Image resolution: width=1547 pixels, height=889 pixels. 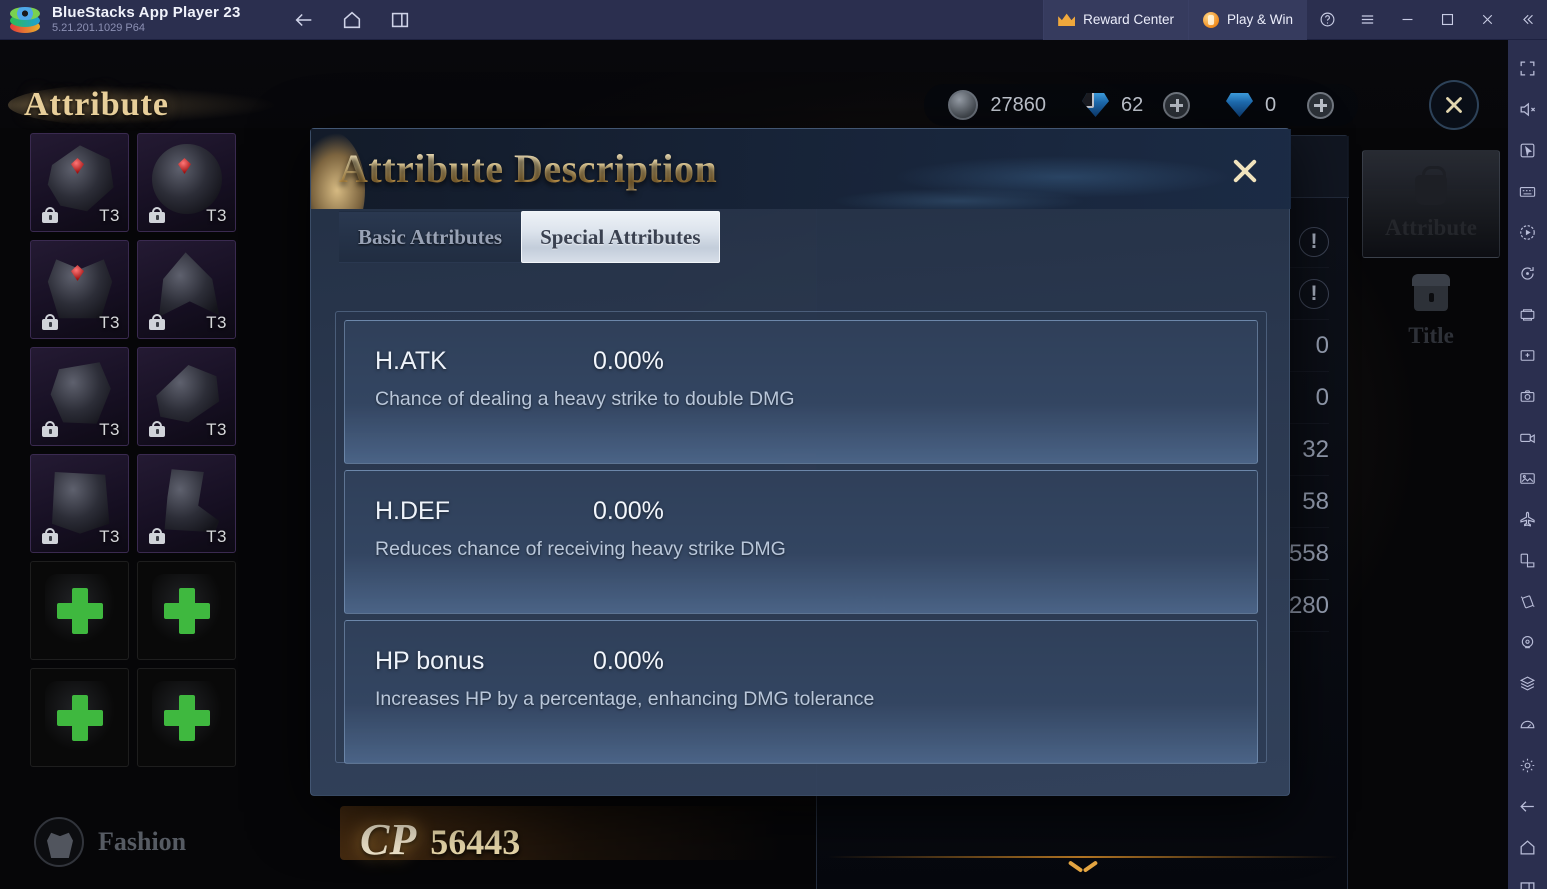 I want to click on media-manager-icon, so click(x=1527, y=478).